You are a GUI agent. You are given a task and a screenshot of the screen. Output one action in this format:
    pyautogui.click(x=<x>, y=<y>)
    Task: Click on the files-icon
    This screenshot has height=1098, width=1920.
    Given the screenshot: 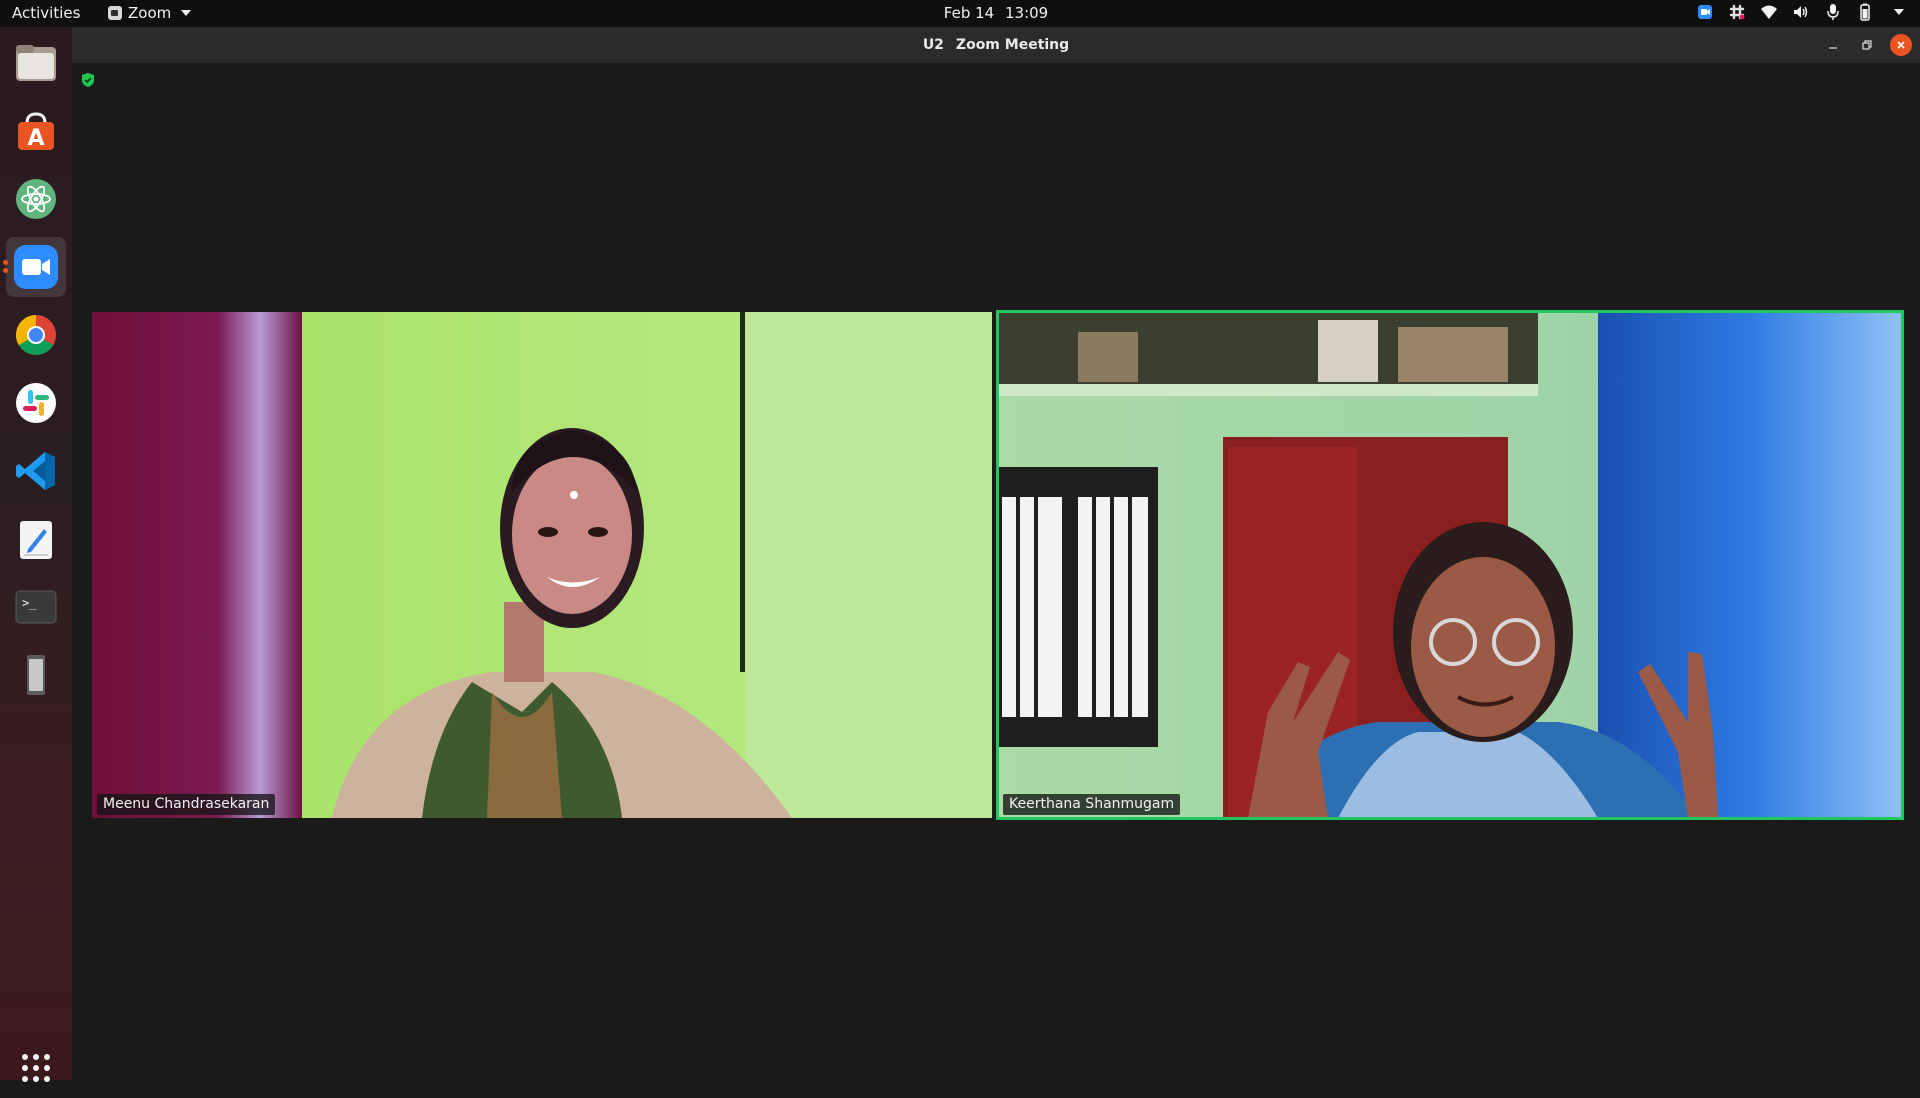 What is the action you would take?
    pyautogui.click(x=36, y=63)
    